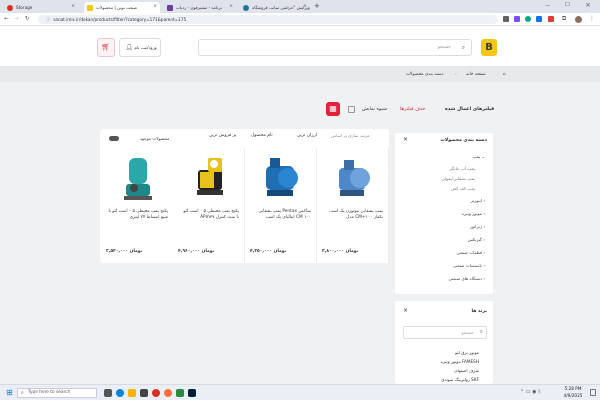 The height and width of the screenshot is (400, 600). Describe the element at coordinates (120, 393) in the screenshot. I see `edge-icon` at that location.